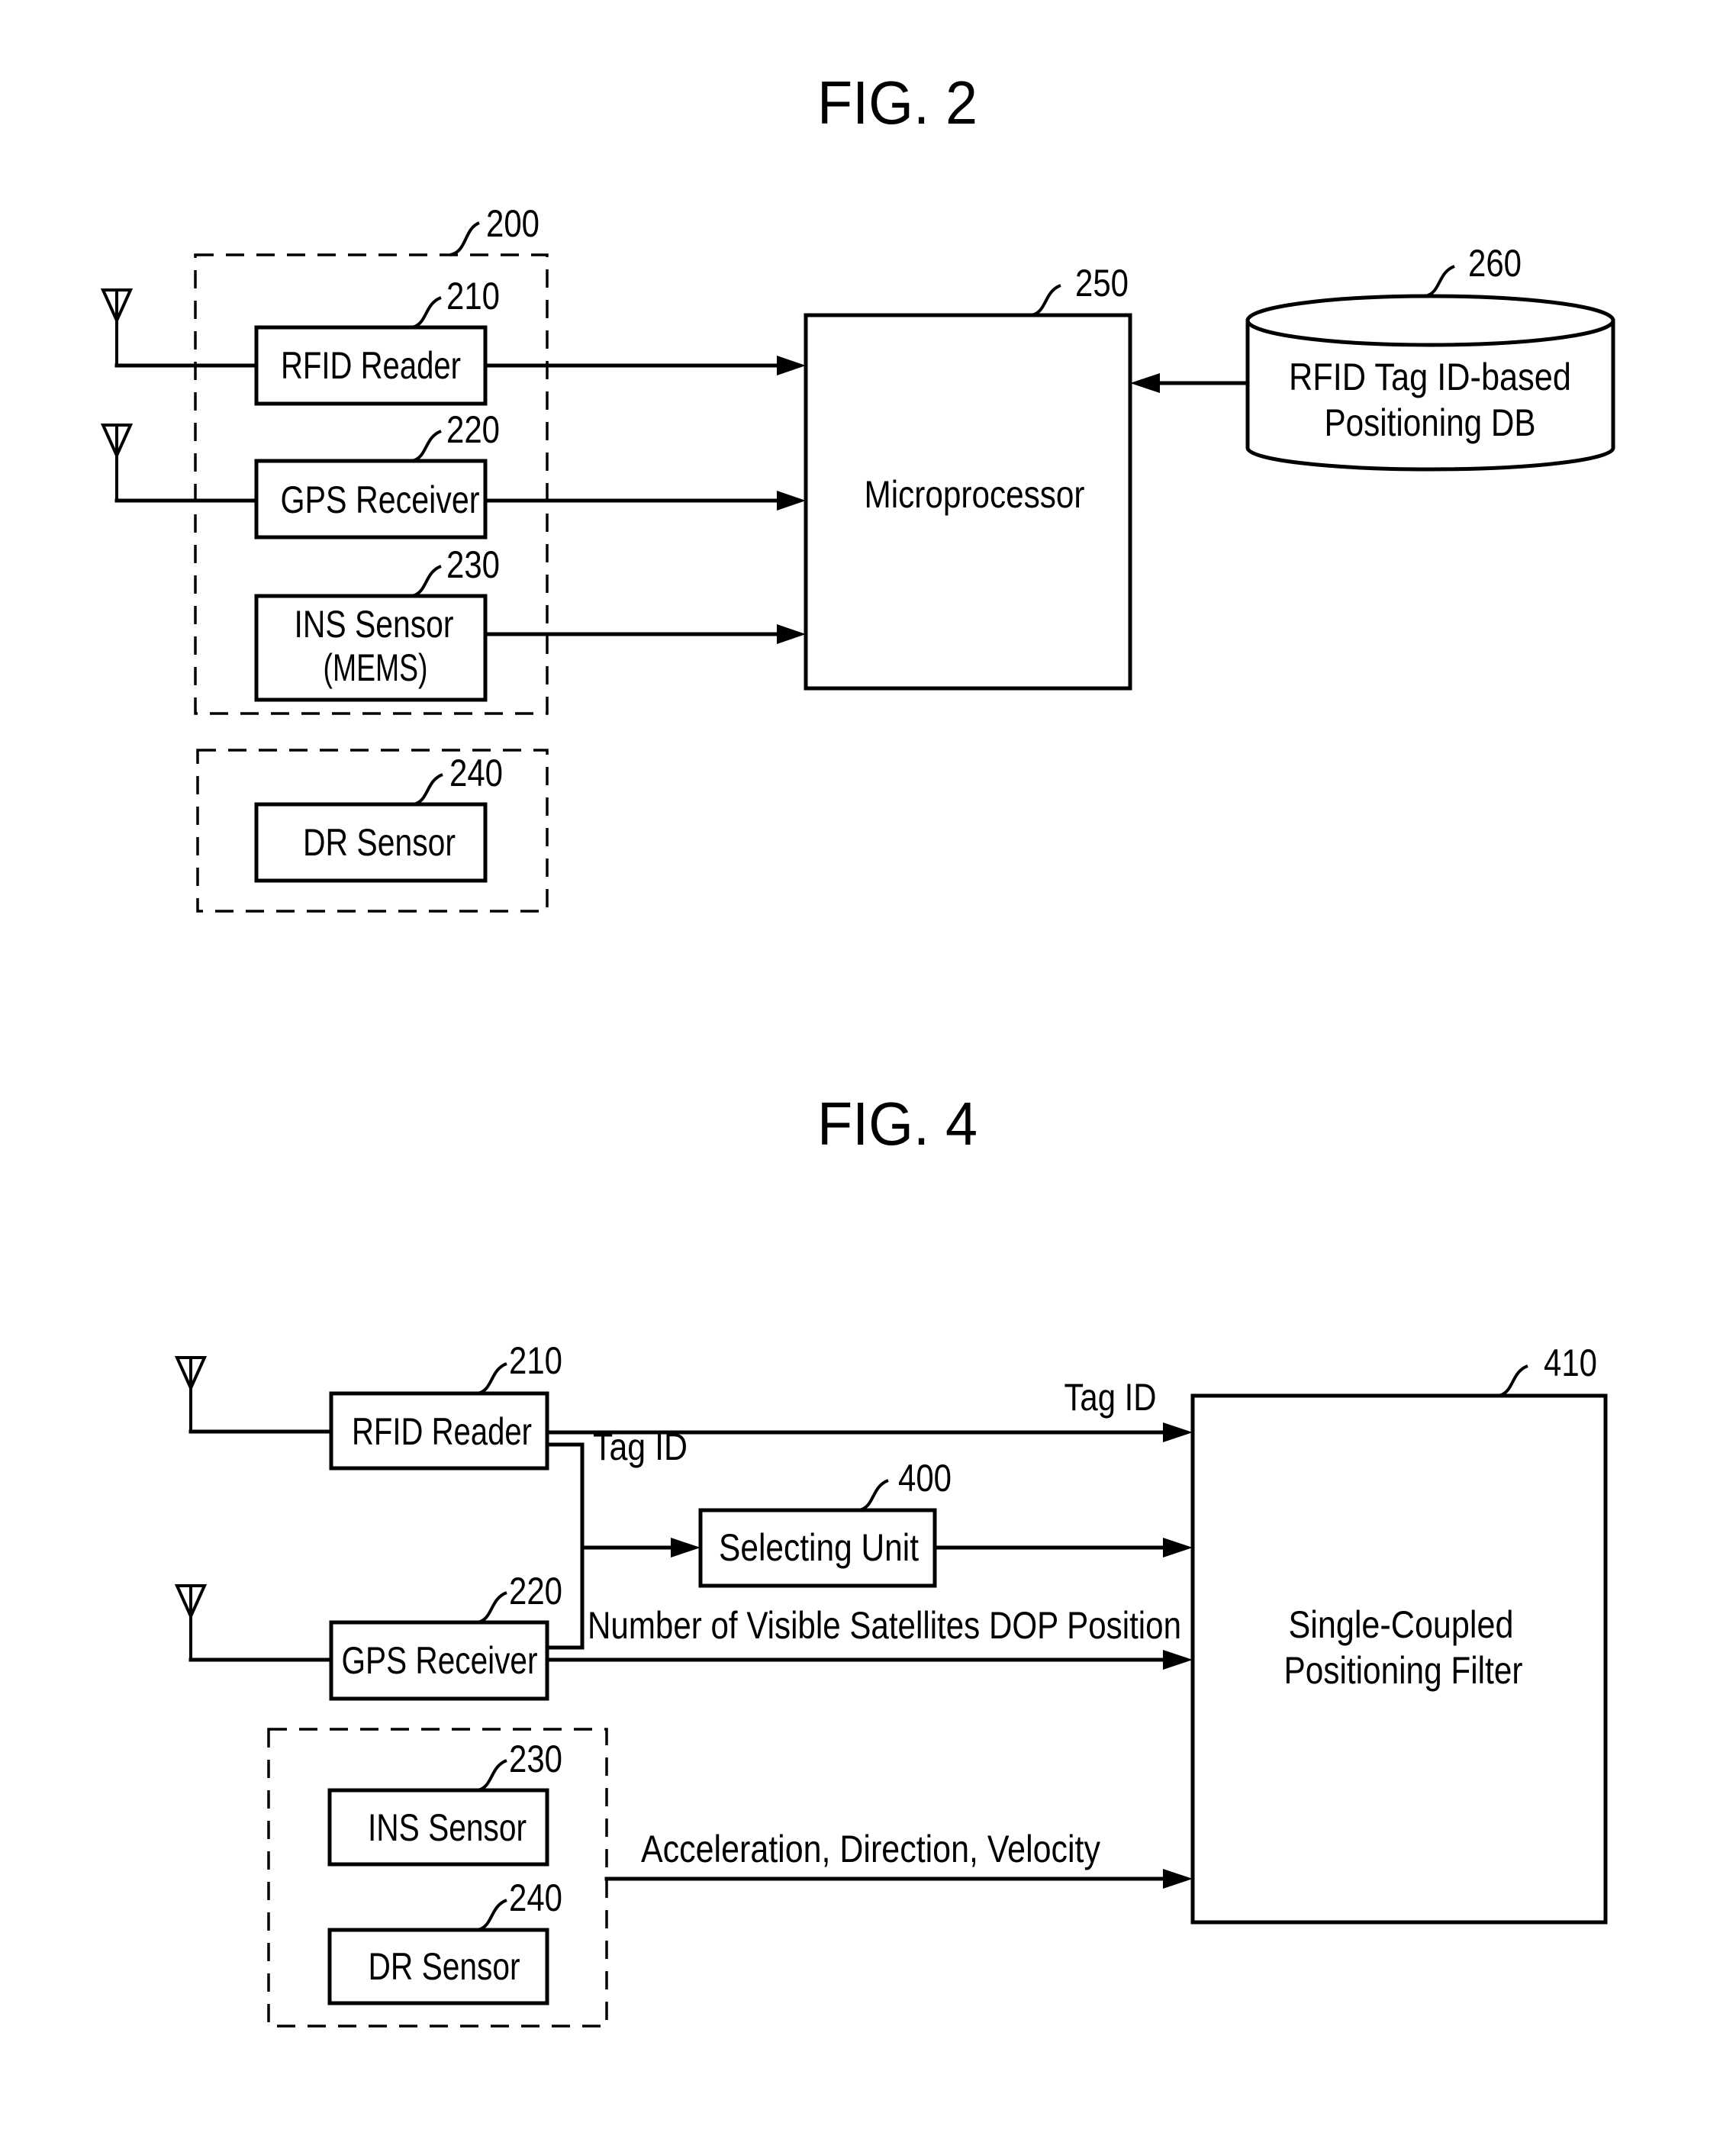 Image resolution: width=1736 pixels, height=2139 pixels. I want to click on fig4-rfid-reader-label: RFID Reader, so click(442, 1431).